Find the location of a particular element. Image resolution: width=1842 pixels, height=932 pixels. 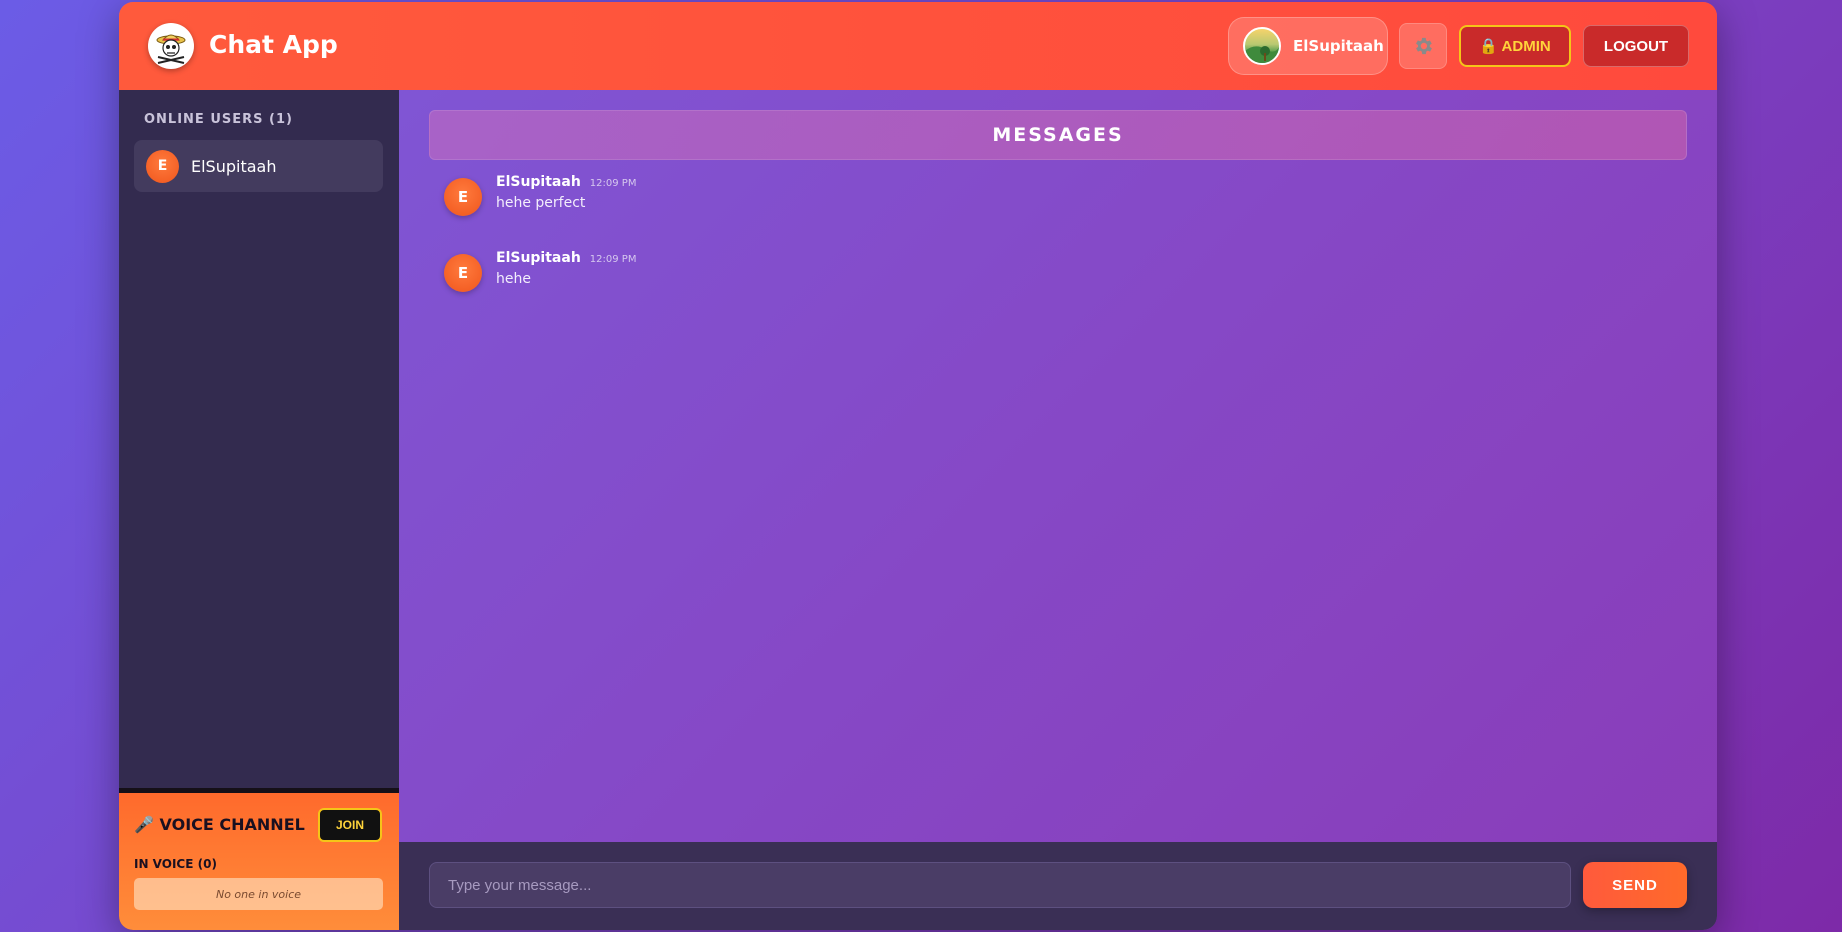

message-item: E ElSupitaah 12:09 PM hehe perfect is located at coordinates (540, 195).